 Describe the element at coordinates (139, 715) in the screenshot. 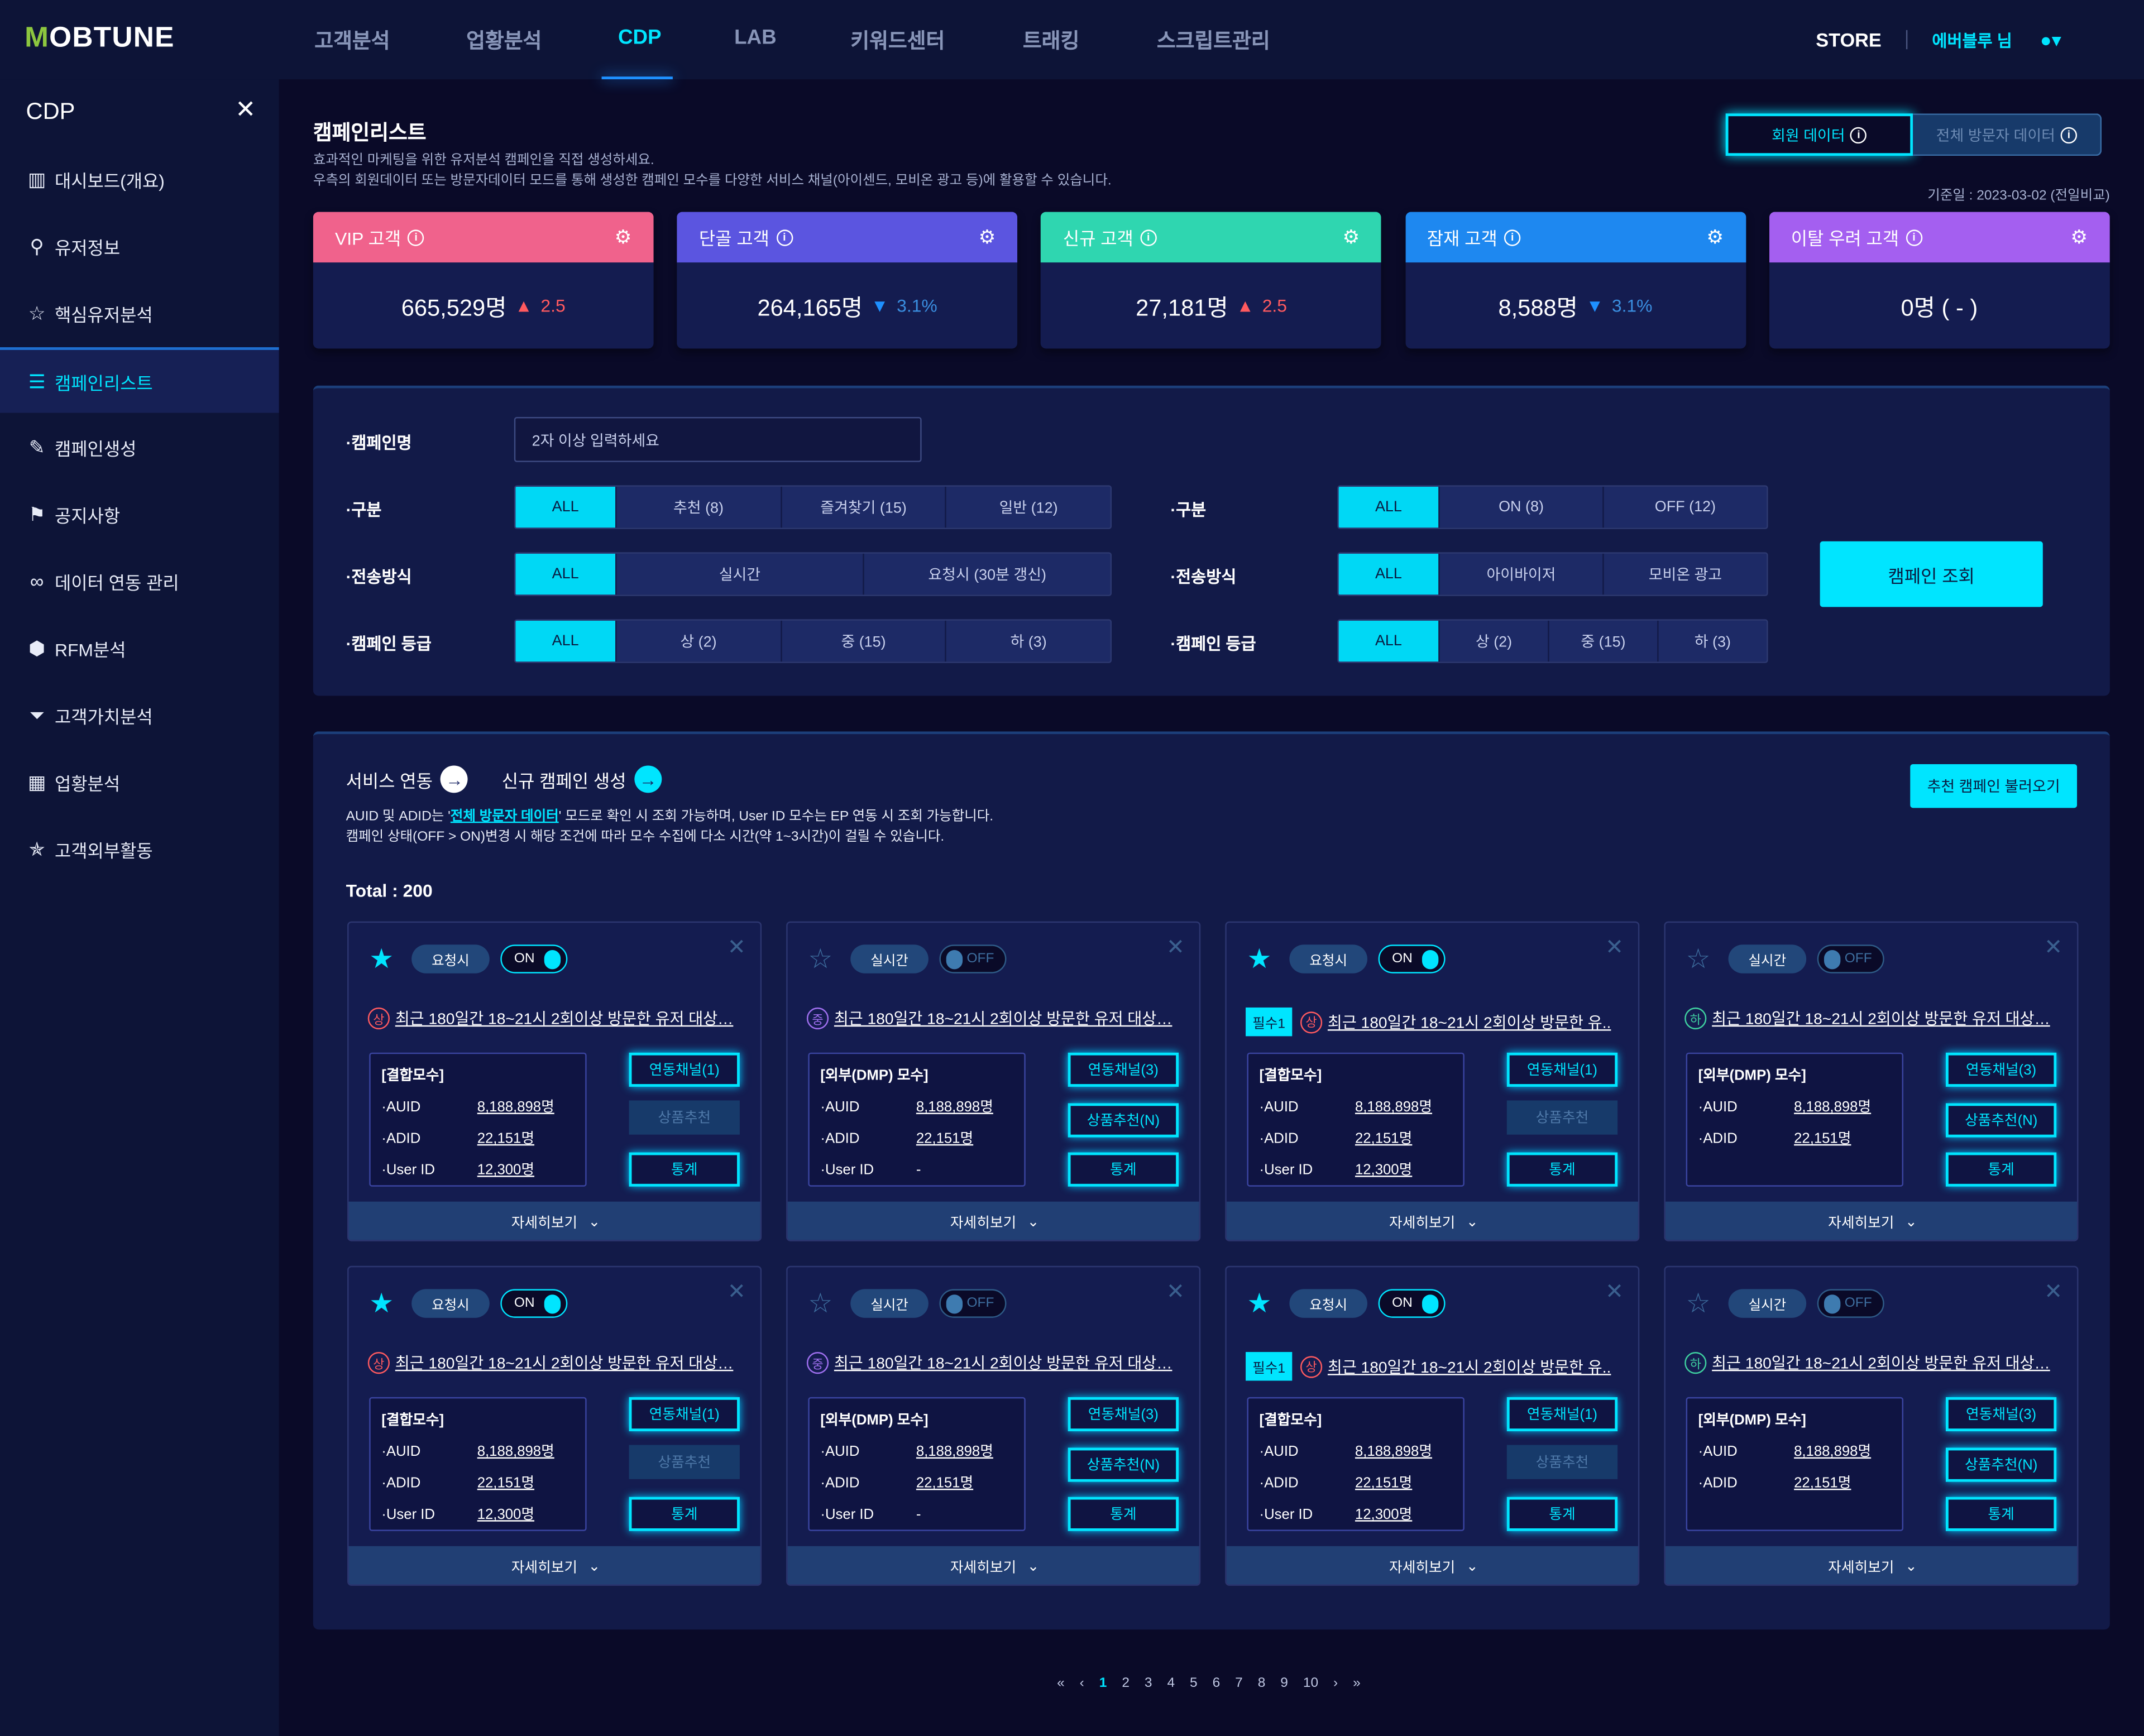

I see `sidebar-item: ⏷ 고객가치분석` at that location.